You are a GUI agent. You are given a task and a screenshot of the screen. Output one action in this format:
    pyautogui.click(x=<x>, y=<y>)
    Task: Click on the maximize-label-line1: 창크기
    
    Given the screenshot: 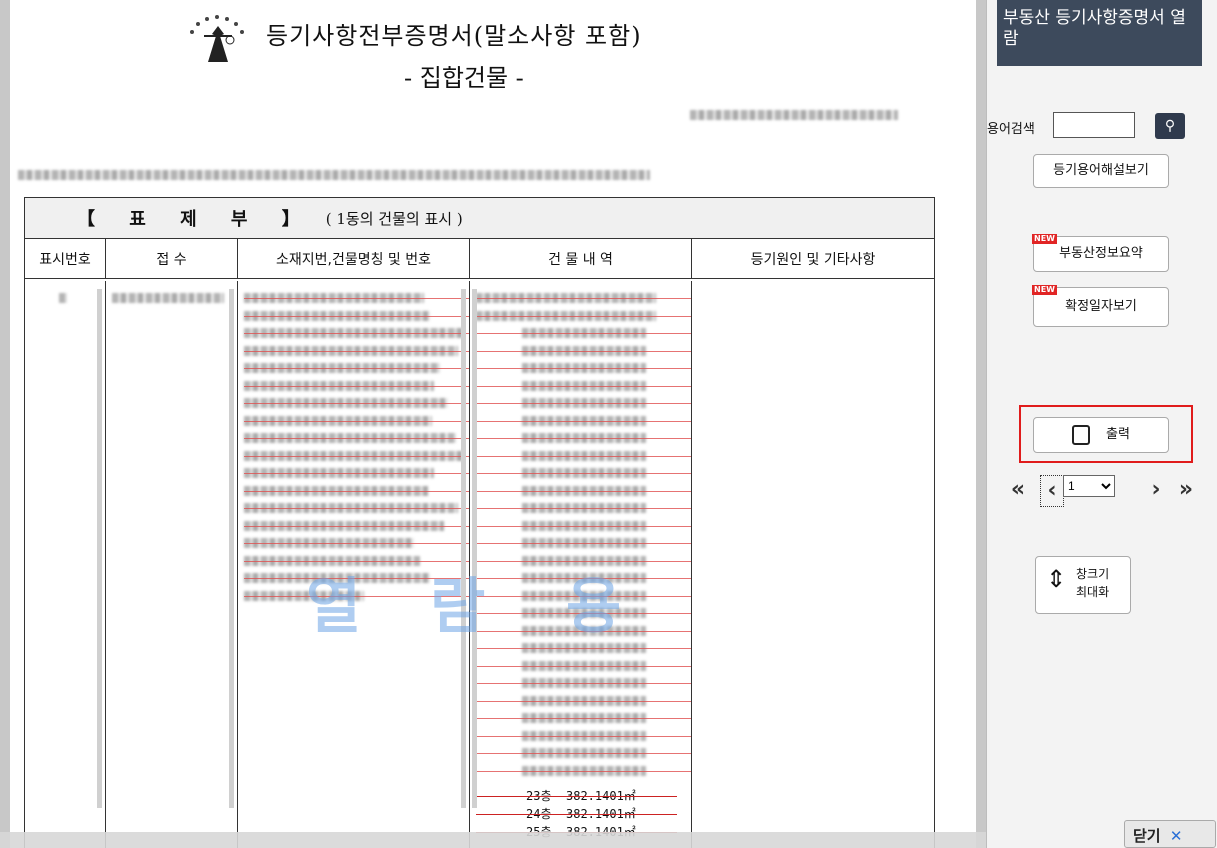 What is the action you would take?
    pyautogui.click(x=1093, y=574)
    